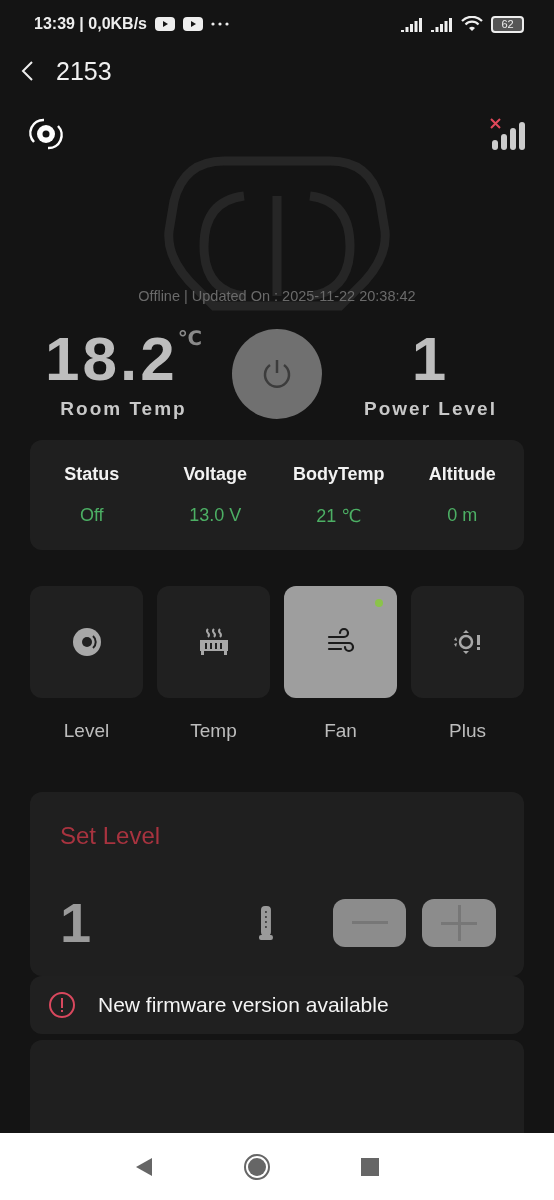 The height and width of the screenshot is (1200, 554). I want to click on increase-button, so click(459, 922).